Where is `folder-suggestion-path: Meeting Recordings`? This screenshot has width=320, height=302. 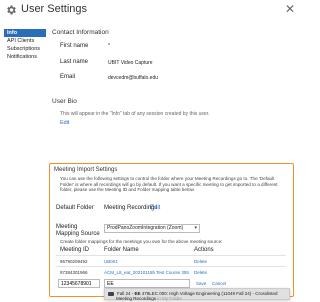
folder-suggestion-path: Meeting Recordings is located at coordinates (136, 298).